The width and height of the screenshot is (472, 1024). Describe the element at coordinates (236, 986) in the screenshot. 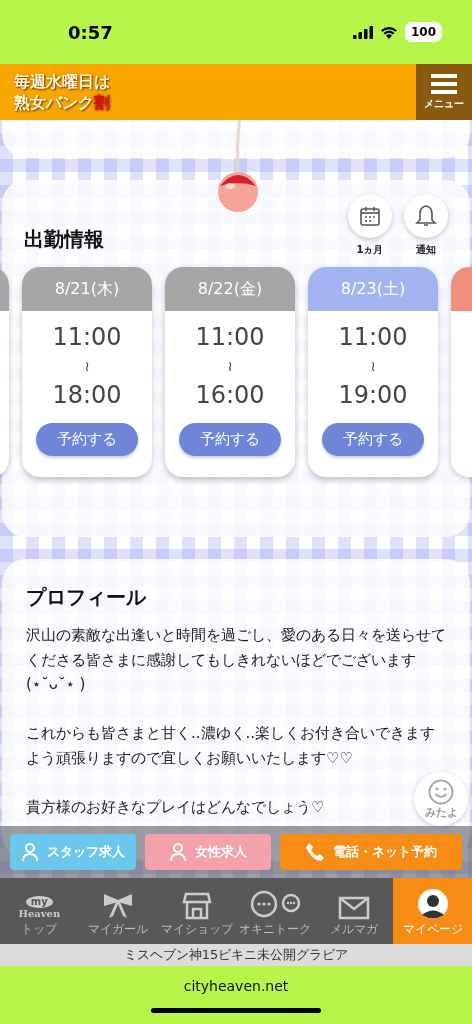

I see `url-text: cityheaven.net` at that location.